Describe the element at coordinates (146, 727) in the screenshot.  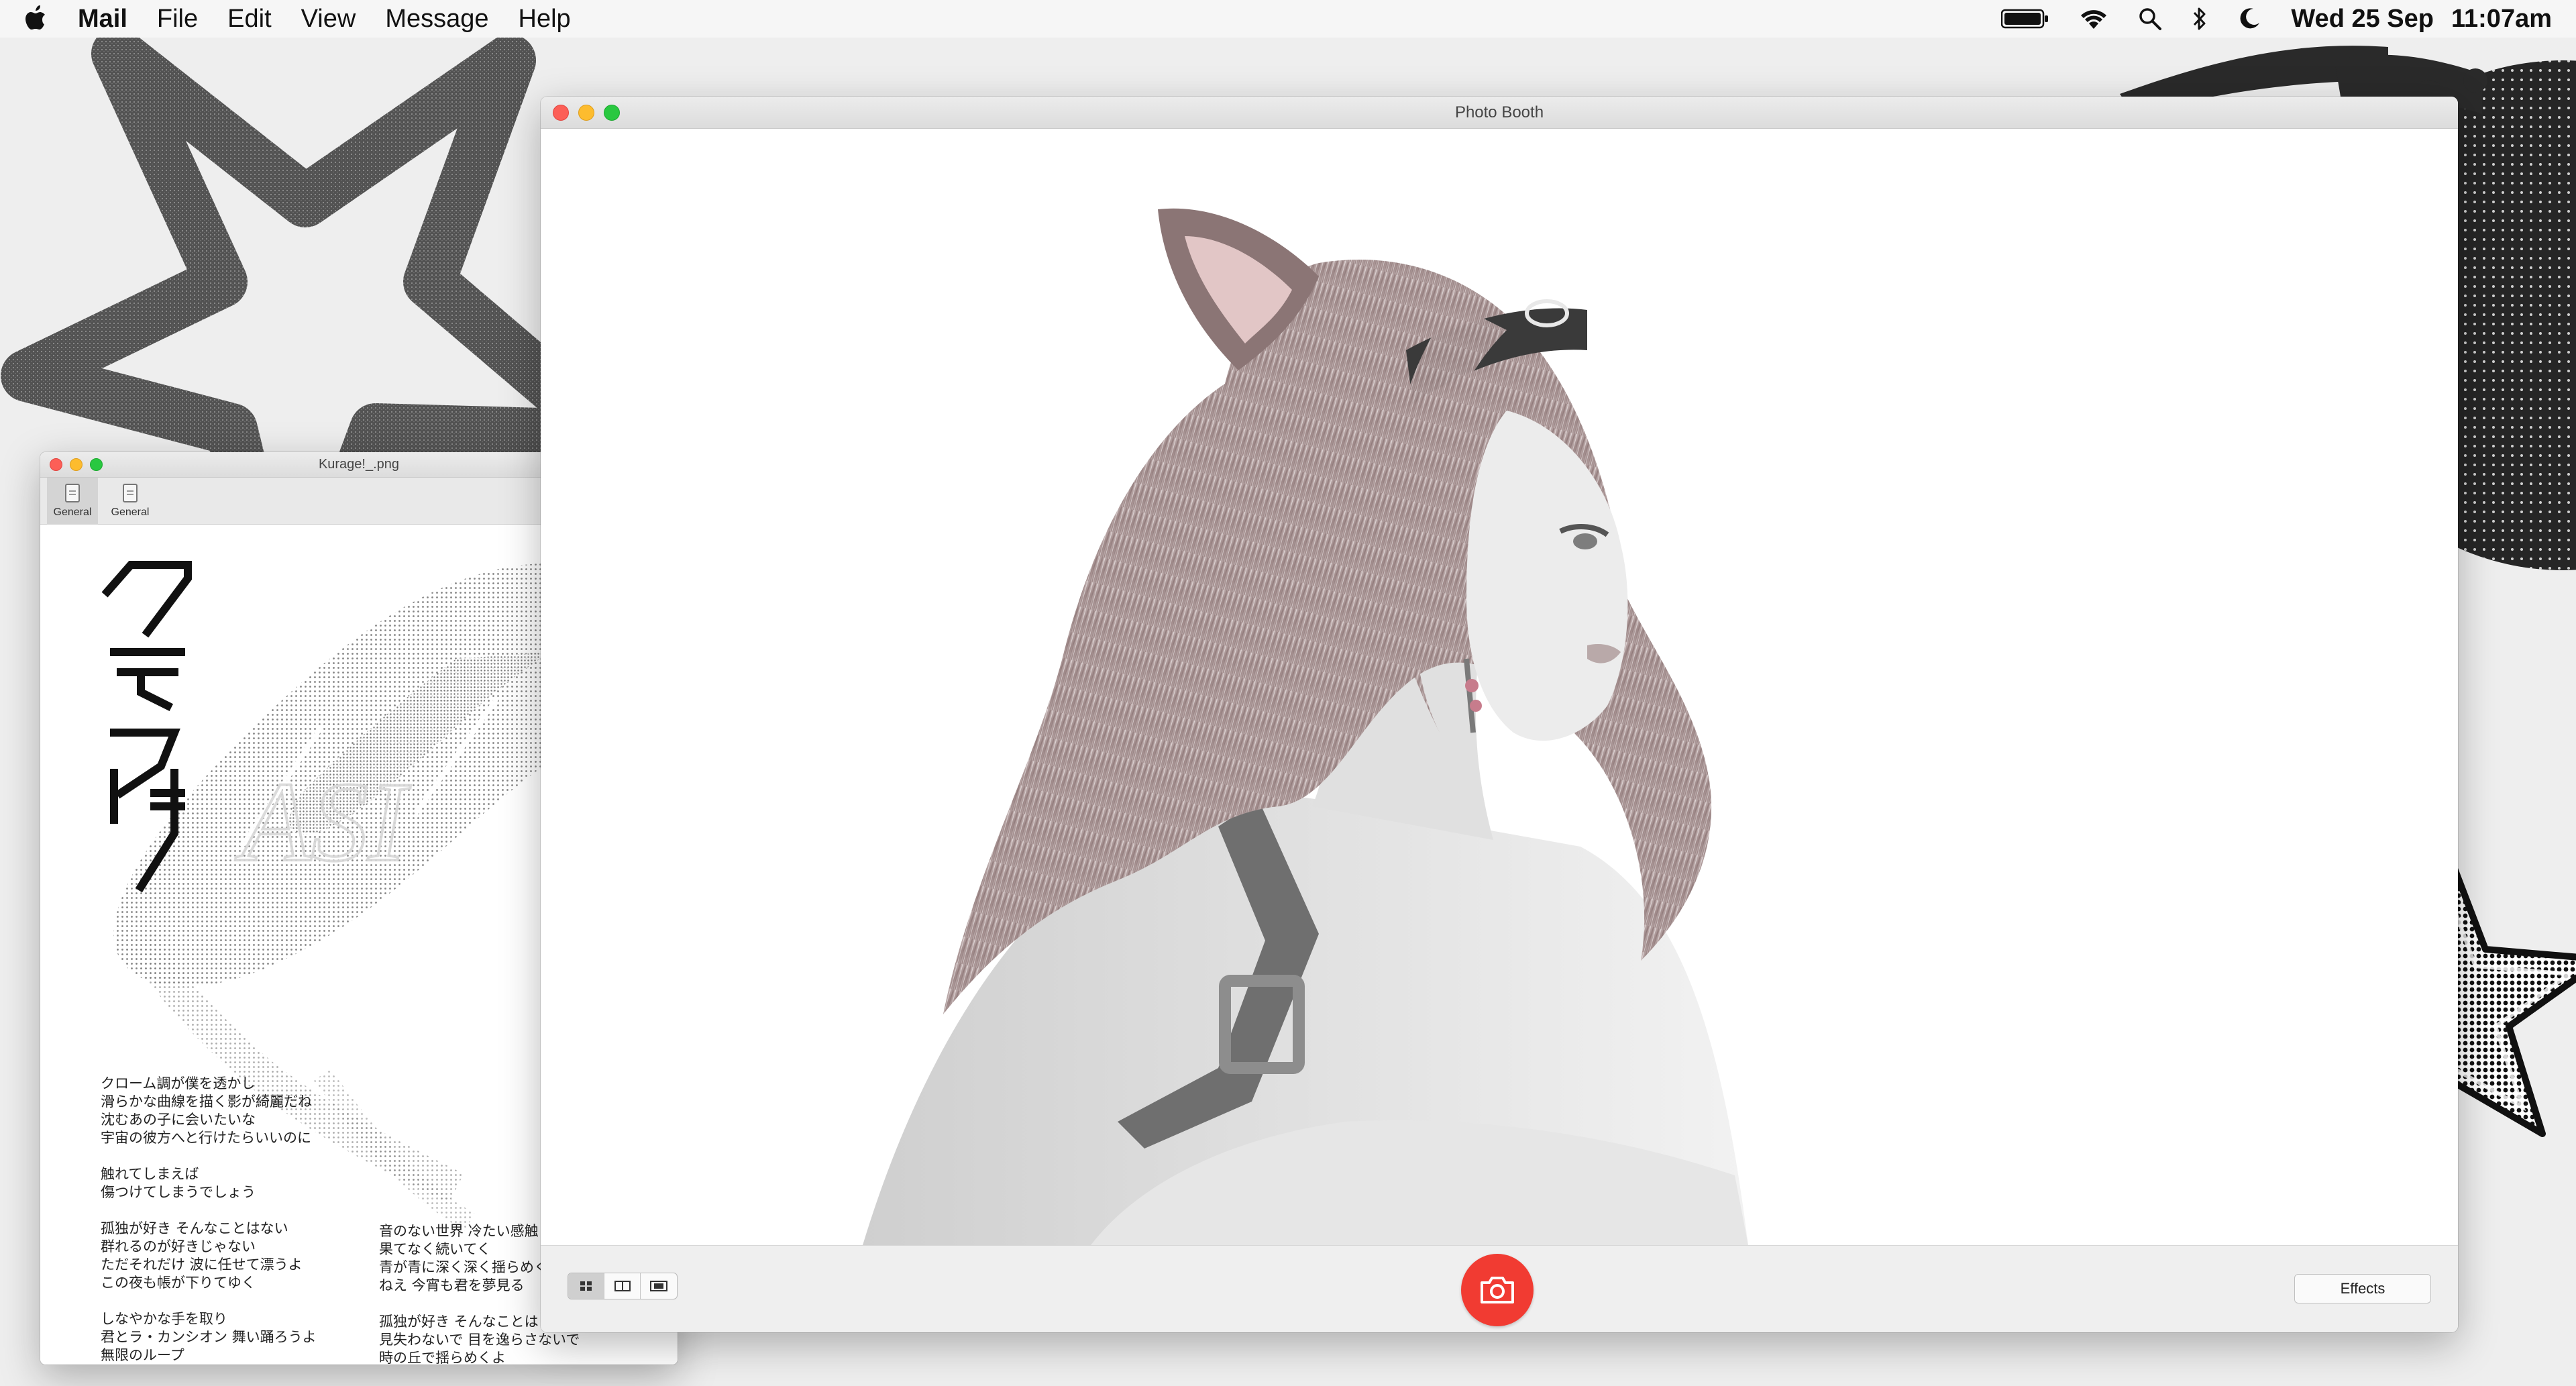
I see `kurage-title-lettering` at that location.